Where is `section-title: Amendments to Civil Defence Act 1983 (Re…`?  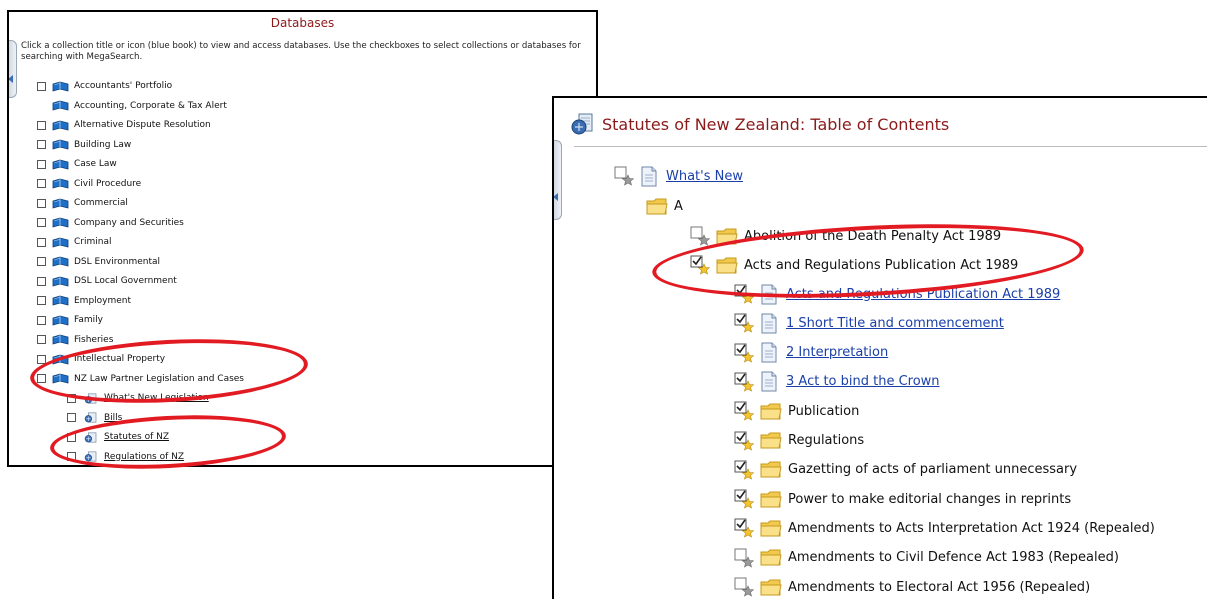 section-title: Amendments to Civil Defence Act 1983 (Re… is located at coordinates (953, 557).